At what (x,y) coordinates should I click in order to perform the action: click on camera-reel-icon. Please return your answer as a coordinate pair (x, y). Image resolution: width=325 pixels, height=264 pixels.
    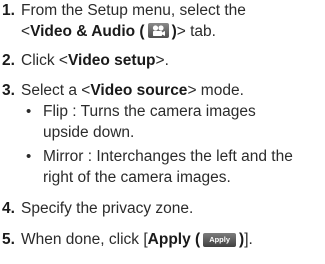
    Looking at the image, I should click on (158, 30).